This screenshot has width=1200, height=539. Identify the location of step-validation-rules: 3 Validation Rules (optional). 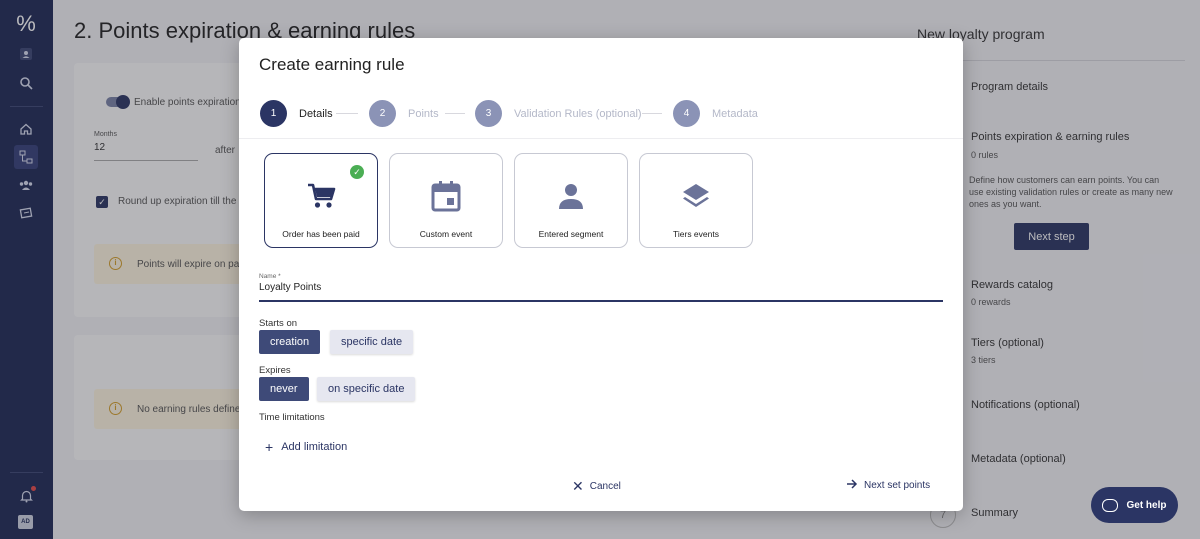
(558, 113).